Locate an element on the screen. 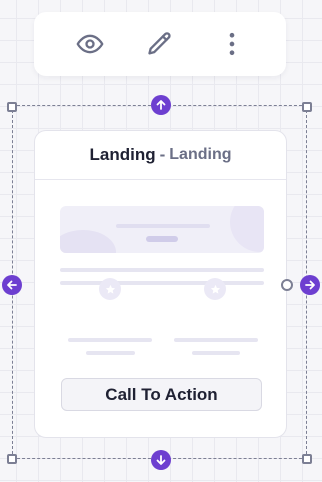 The image size is (322, 482). edit-button is located at coordinates (160, 44).